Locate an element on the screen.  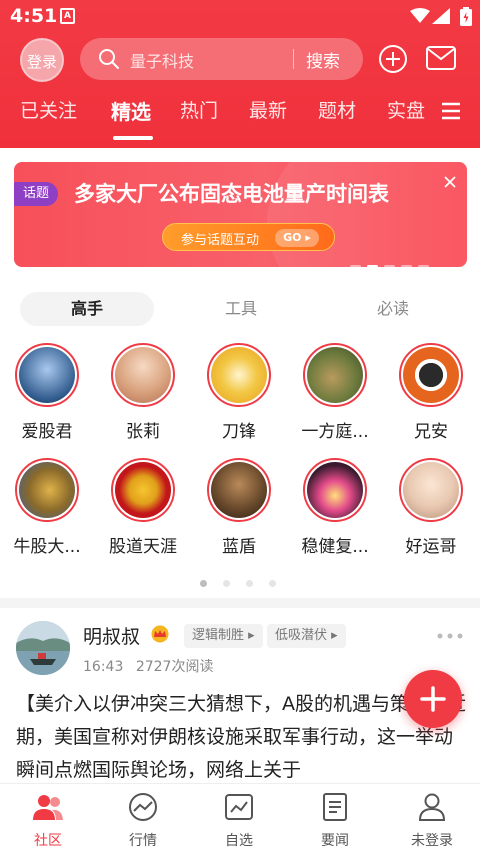
post-time: 16:43 is located at coordinates (103, 667).